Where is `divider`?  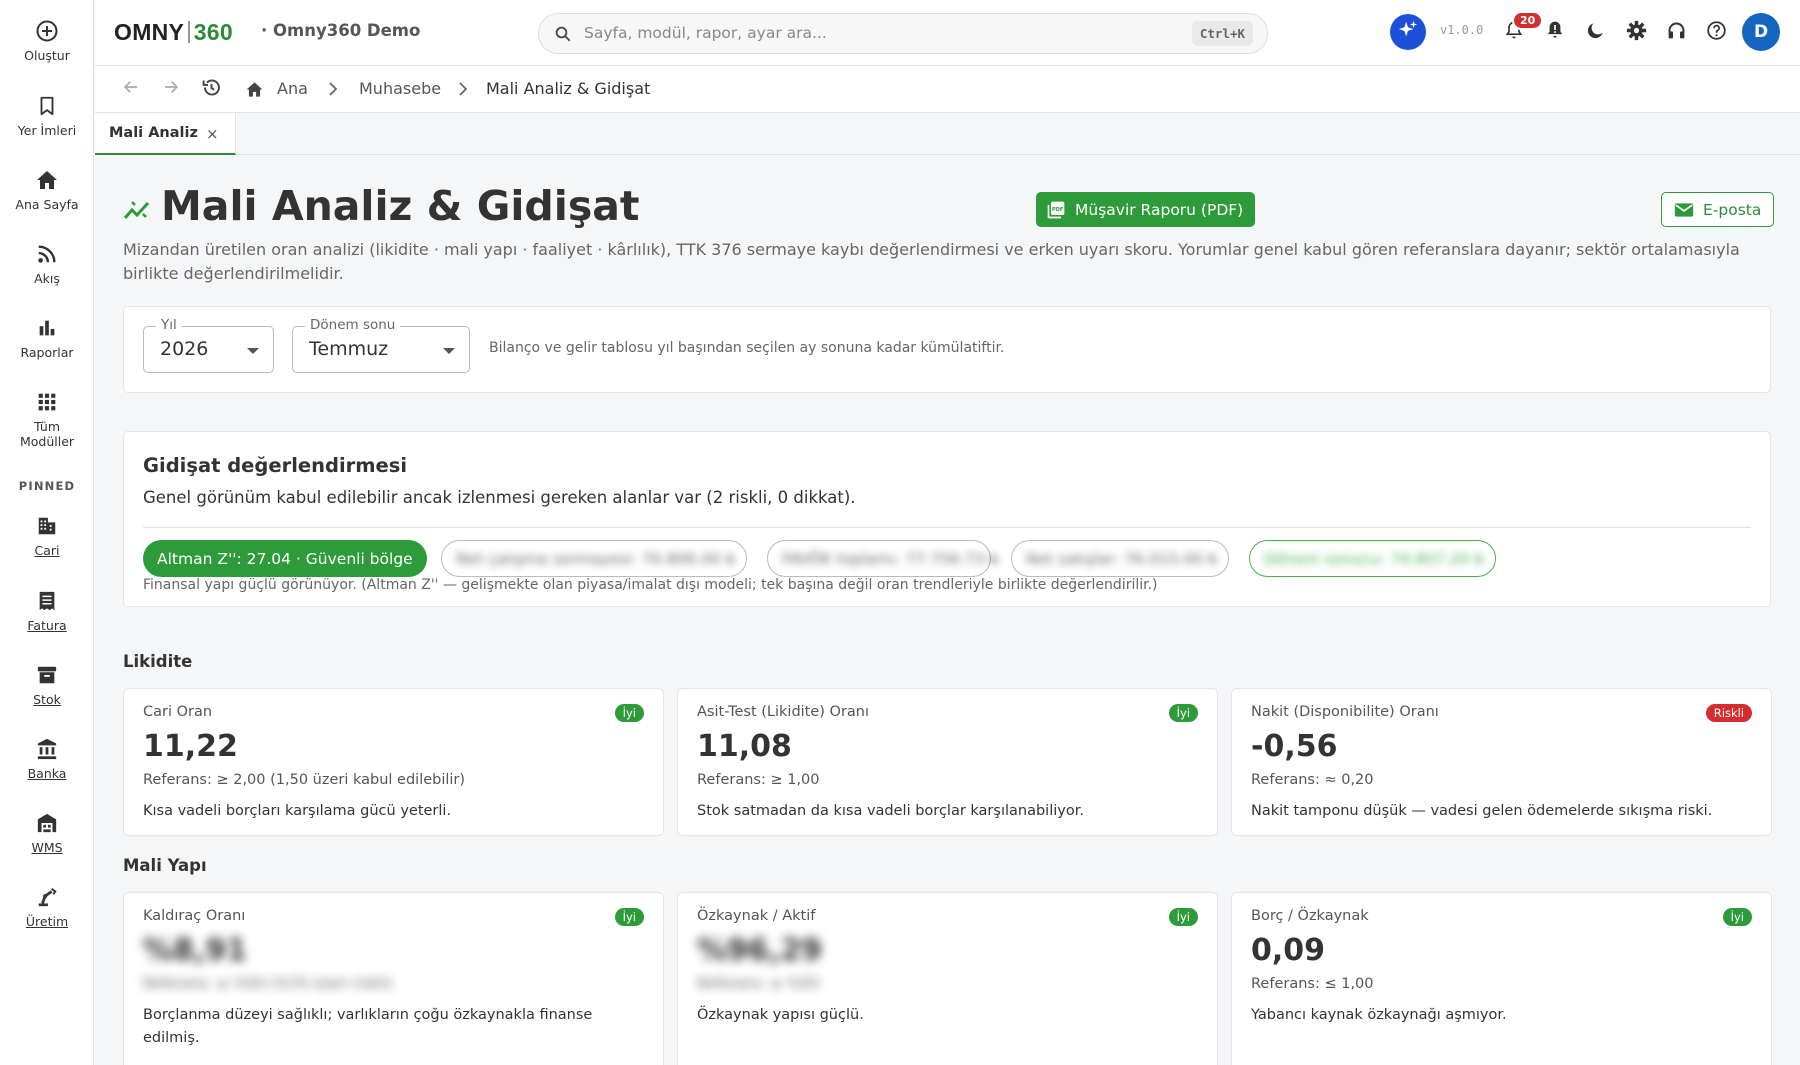
divider is located at coordinates (947, 527).